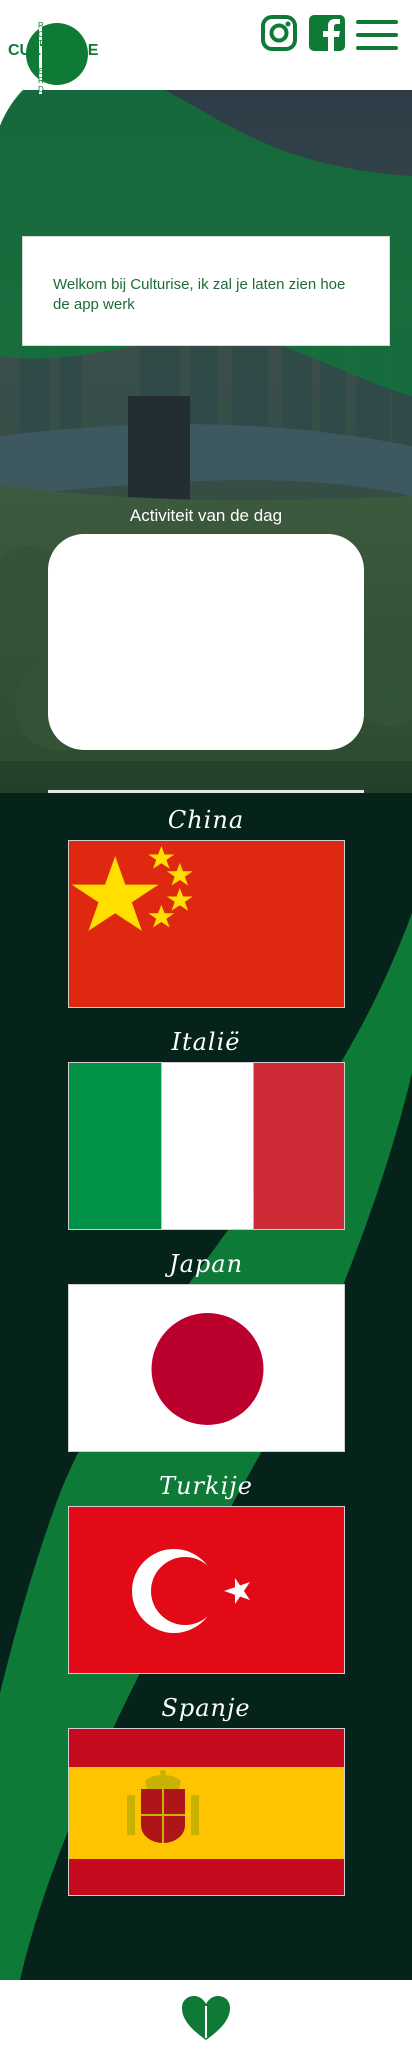 The image size is (412, 2064). I want to click on hamburger-menu-icon, so click(377, 37).